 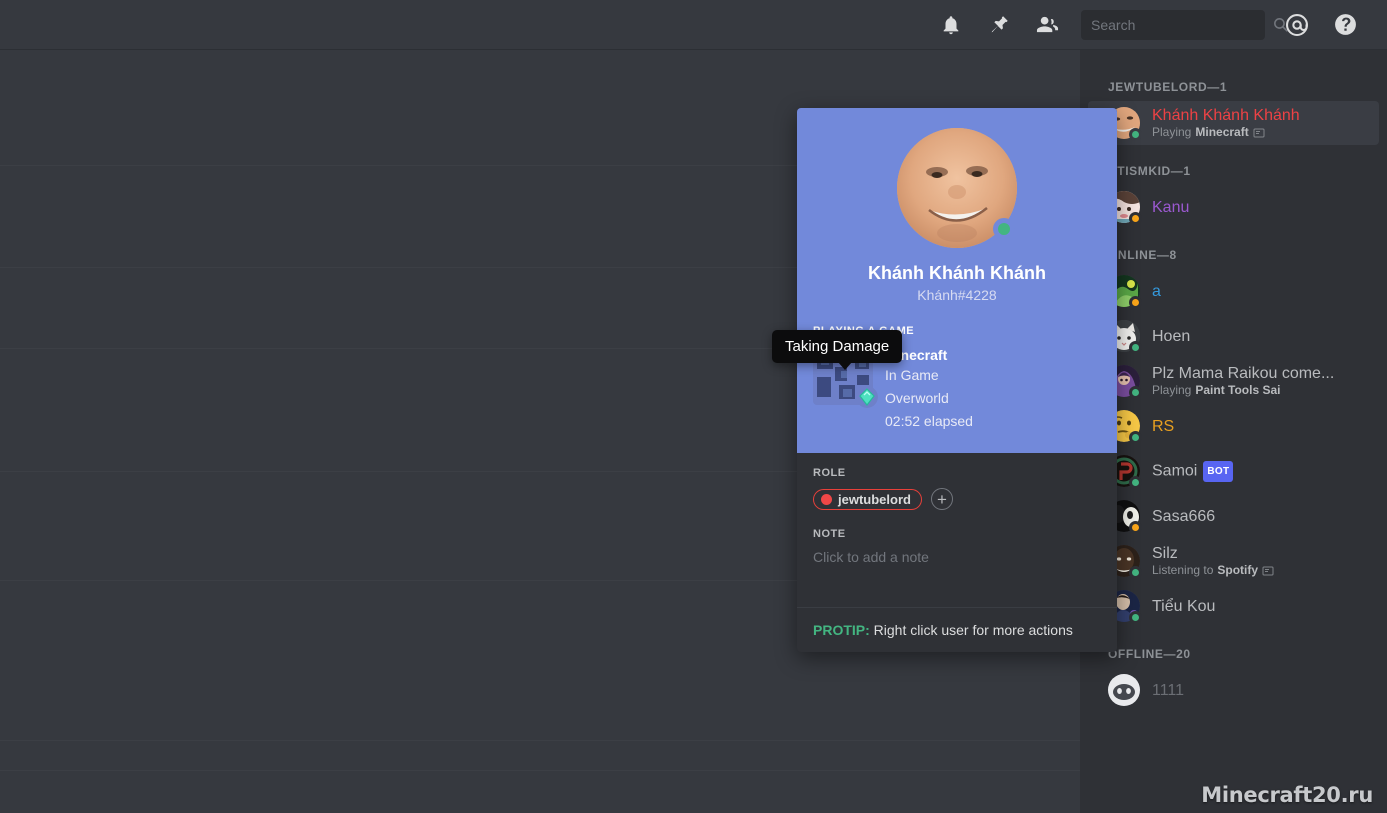 I want to click on activity-prefix: Listening to, so click(x=1183, y=570).